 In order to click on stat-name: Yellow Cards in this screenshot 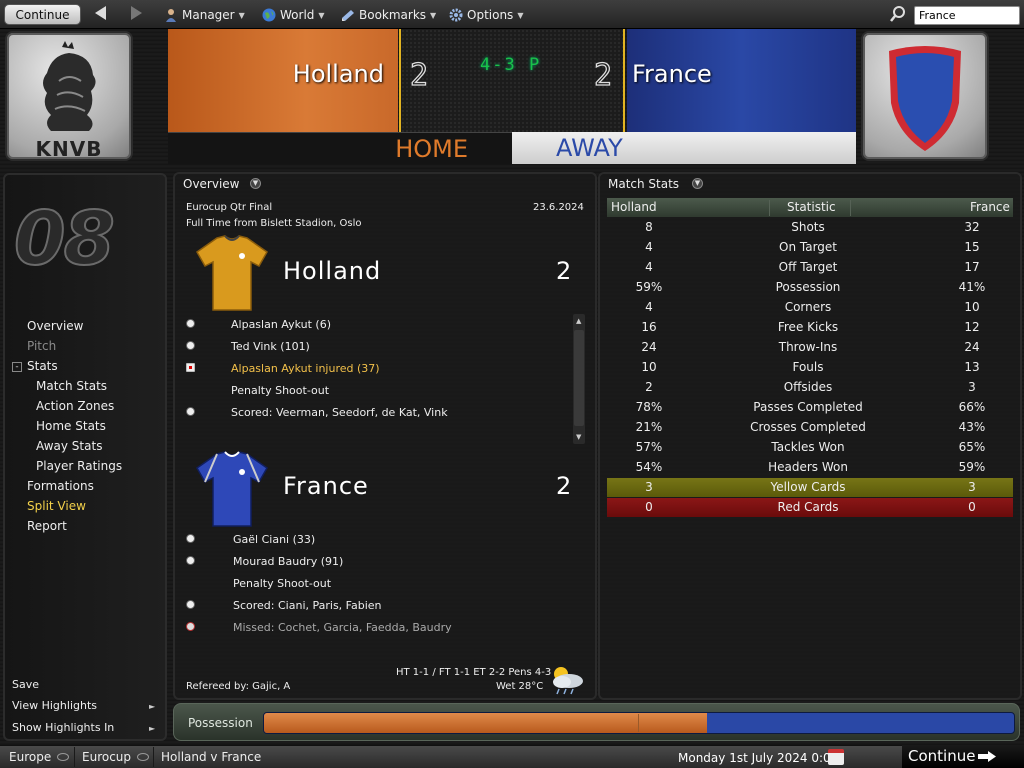, I will do `click(808, 487)`.